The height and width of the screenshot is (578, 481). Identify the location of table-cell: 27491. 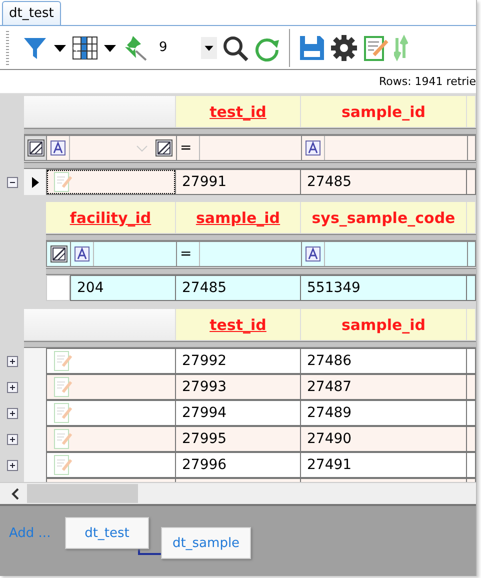
(384, 465).